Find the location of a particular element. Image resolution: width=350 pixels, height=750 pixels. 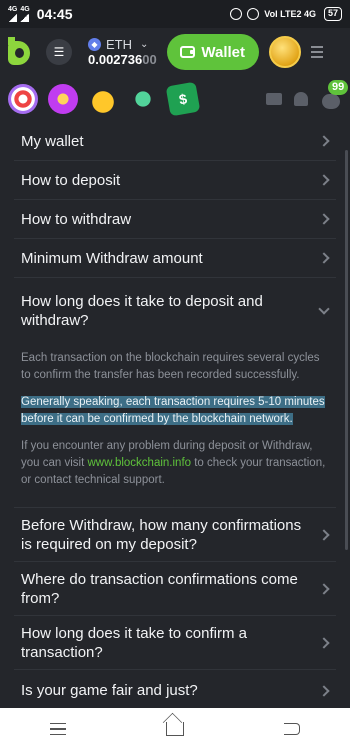

network-indicator-1: 4G is located at coordinates (12, 14).